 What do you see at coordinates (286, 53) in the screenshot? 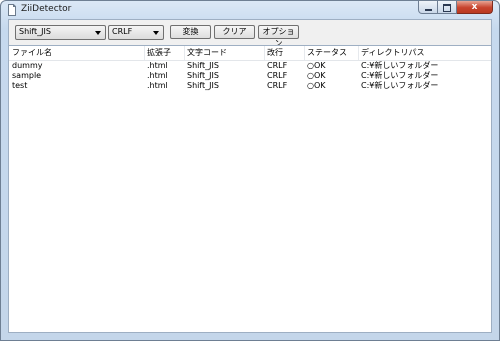
I see `column-header-newline: 改行` at bounding box center [286, 53].